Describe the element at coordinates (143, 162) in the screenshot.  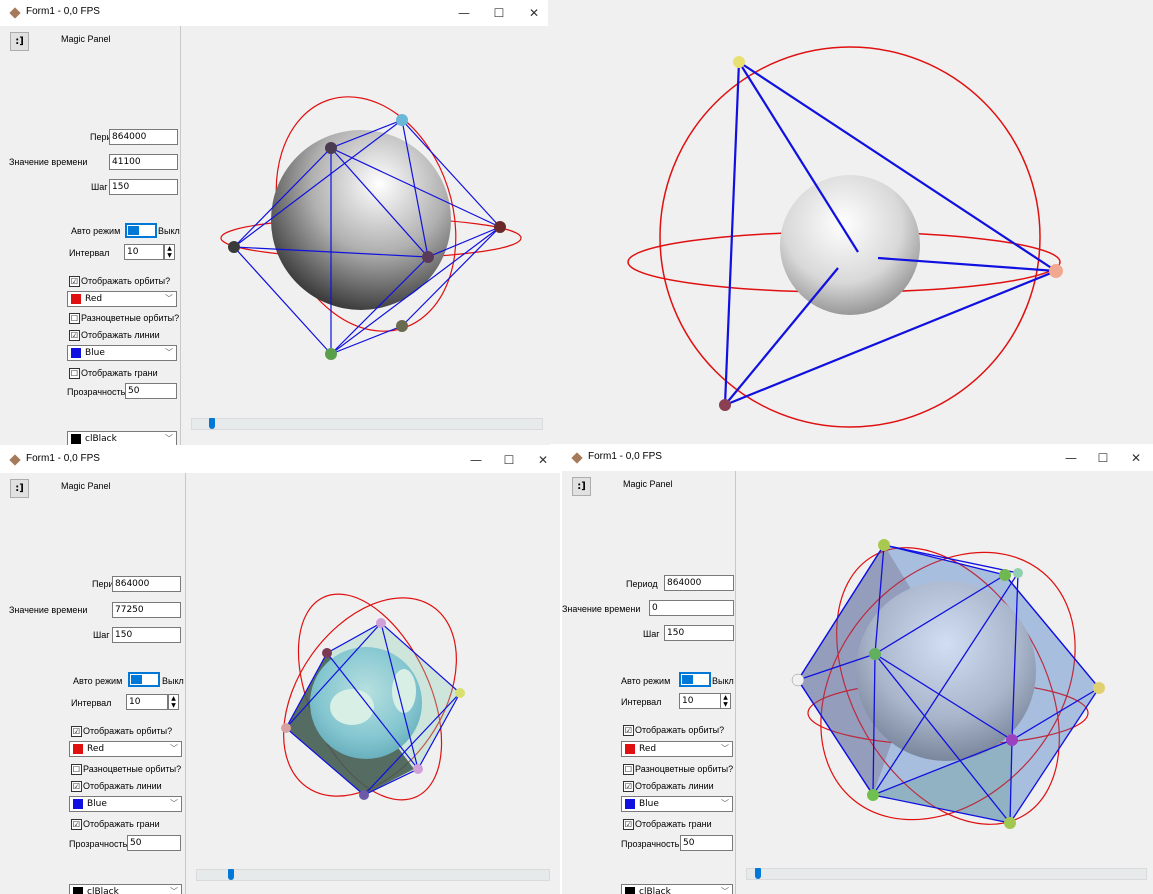
I see `time-input: 41100` at that location.